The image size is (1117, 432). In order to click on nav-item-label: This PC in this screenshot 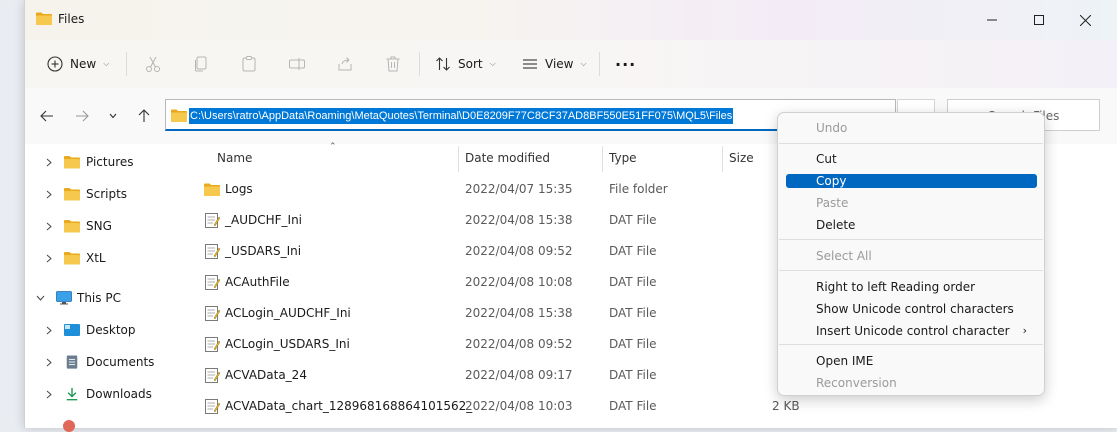, I will do `click(99, 298)`.